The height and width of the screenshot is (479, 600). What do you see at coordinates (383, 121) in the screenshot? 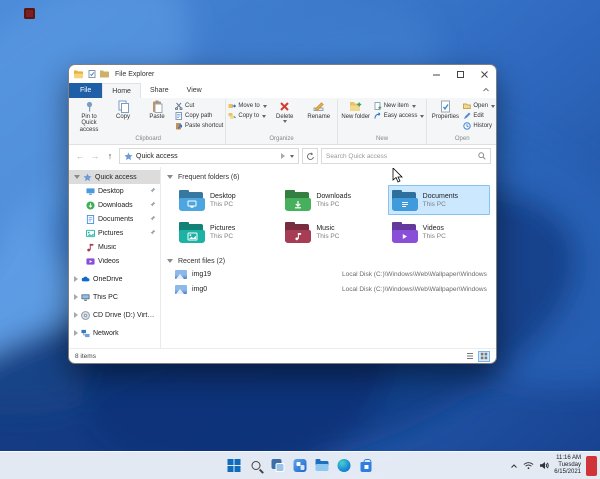
I see `ribbon-group-new: New folder New item Easy access New` at bounding box center [383, 121].